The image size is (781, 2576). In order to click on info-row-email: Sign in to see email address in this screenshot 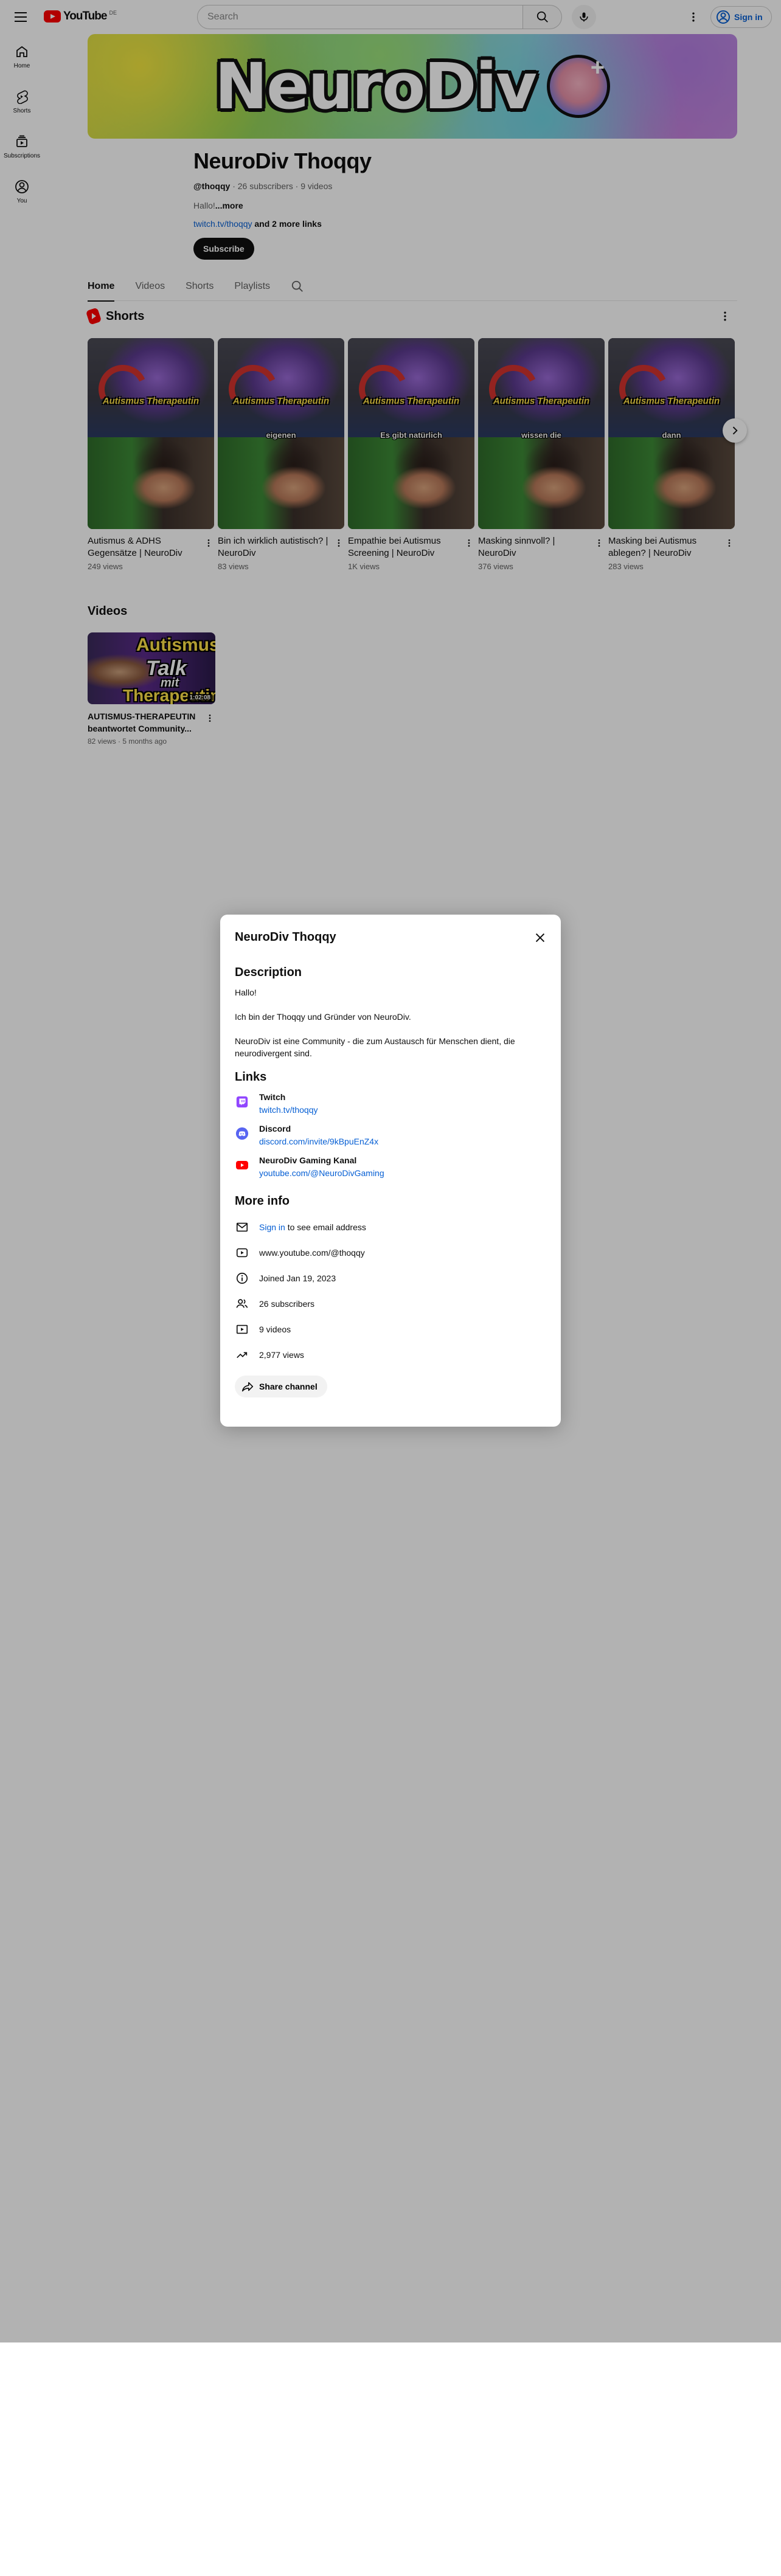, I will do `click(387, 1227)`.